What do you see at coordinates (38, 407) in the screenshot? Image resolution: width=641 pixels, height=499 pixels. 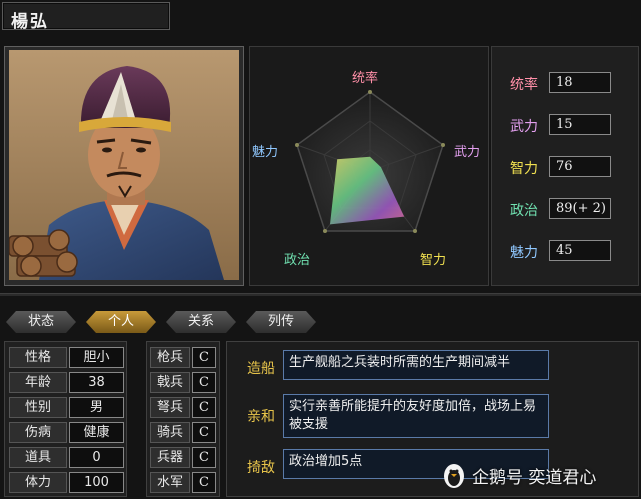 I see `info-label: 性别` at bounding box center [38, 407].